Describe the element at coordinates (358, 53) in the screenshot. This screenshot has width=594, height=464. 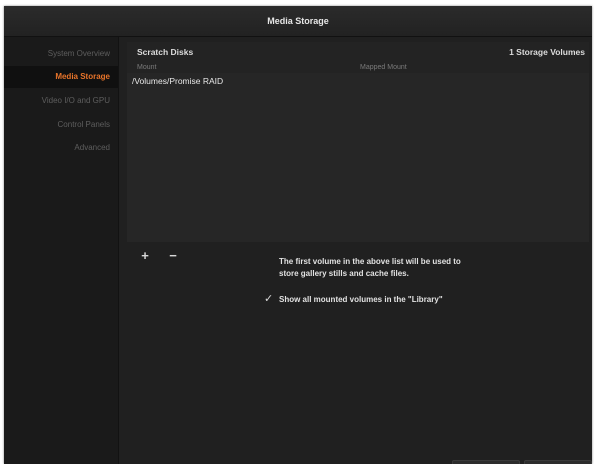
I see `panel-header: Scratch Disks 1 Storage Volumes` at that location.